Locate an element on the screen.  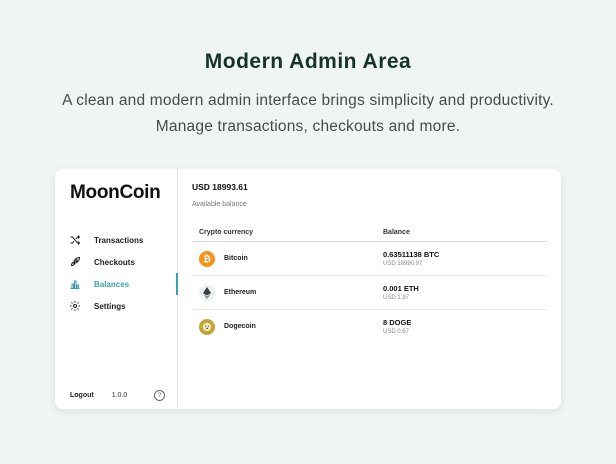
usd-amount: USD 0.67 is located at coordinates (396, 332).